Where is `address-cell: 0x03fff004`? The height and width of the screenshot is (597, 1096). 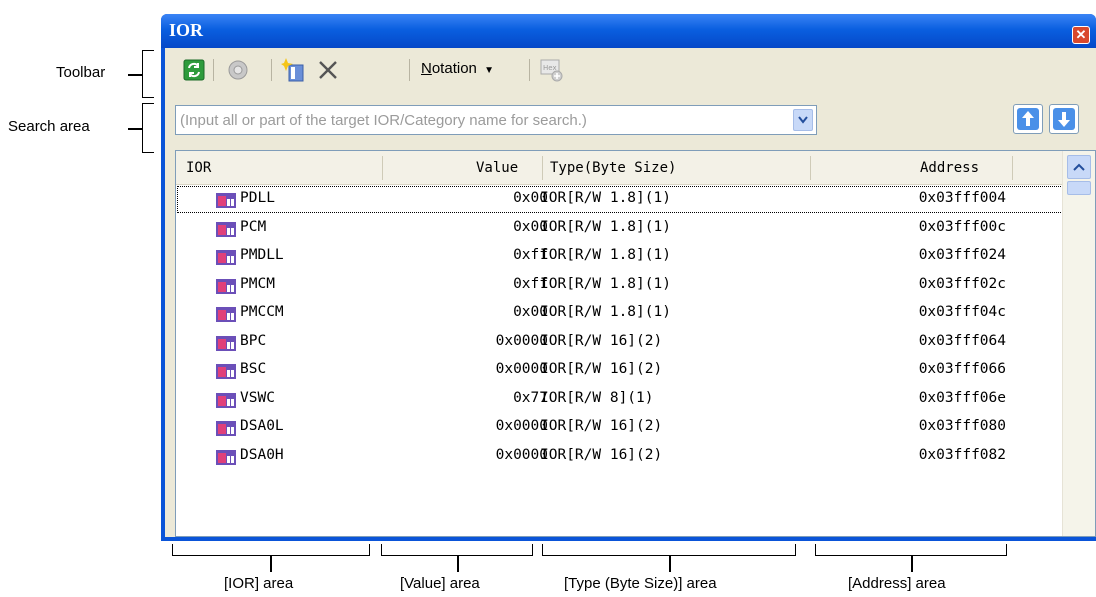
address-cell: 0x03fff004 is located at coordinates (962, 198).